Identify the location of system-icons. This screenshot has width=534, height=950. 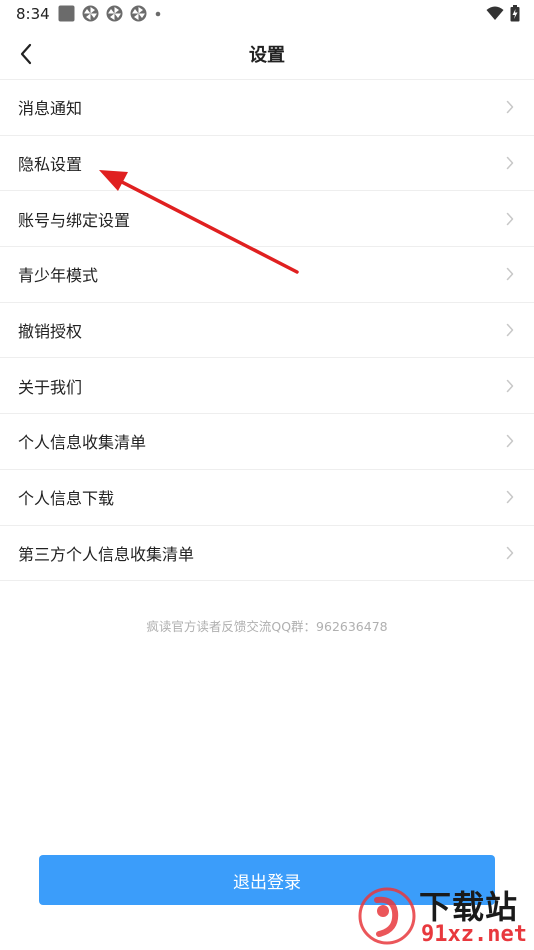
(500, 13).